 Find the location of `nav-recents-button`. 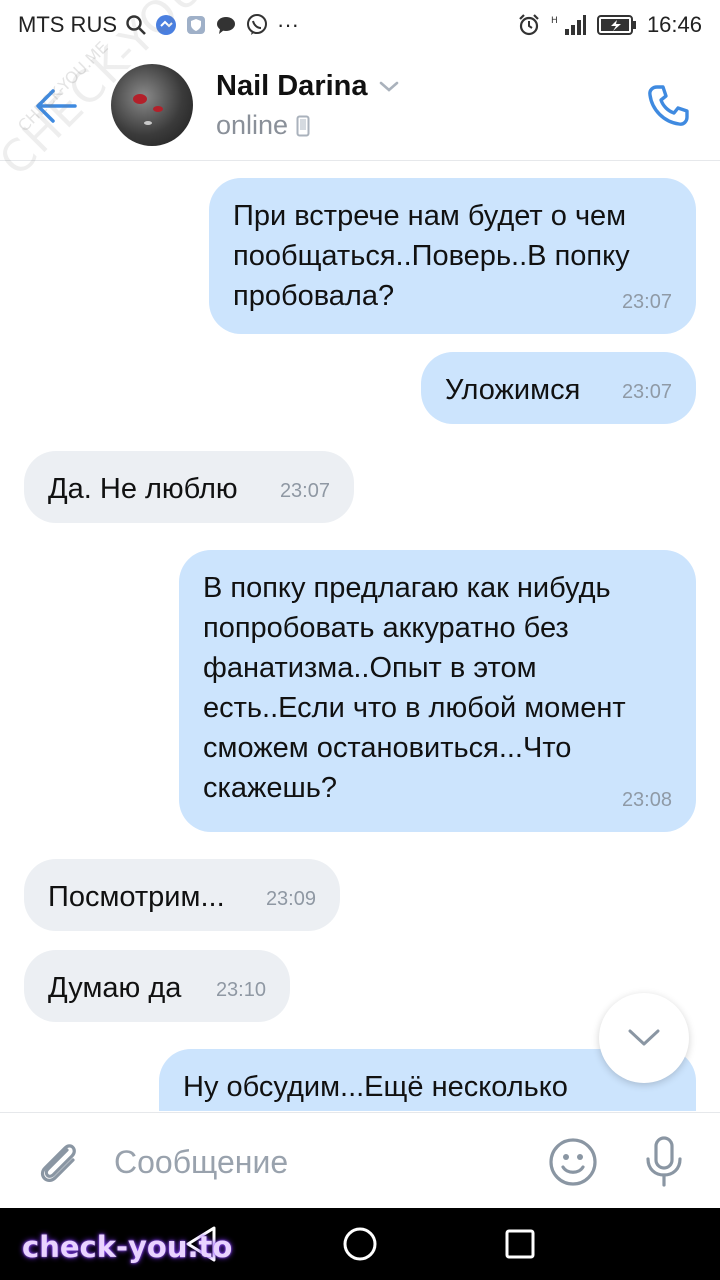

nav-recents-button is located at coordinates (520, 1244).